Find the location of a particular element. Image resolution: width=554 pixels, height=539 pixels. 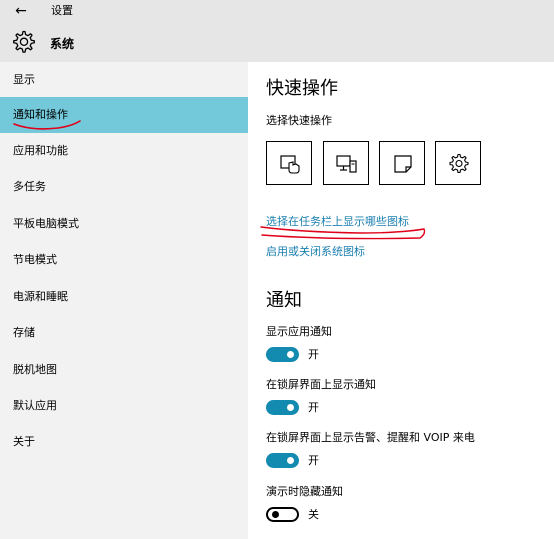

app-notifications-toggle is located at coordinates (282, 354).